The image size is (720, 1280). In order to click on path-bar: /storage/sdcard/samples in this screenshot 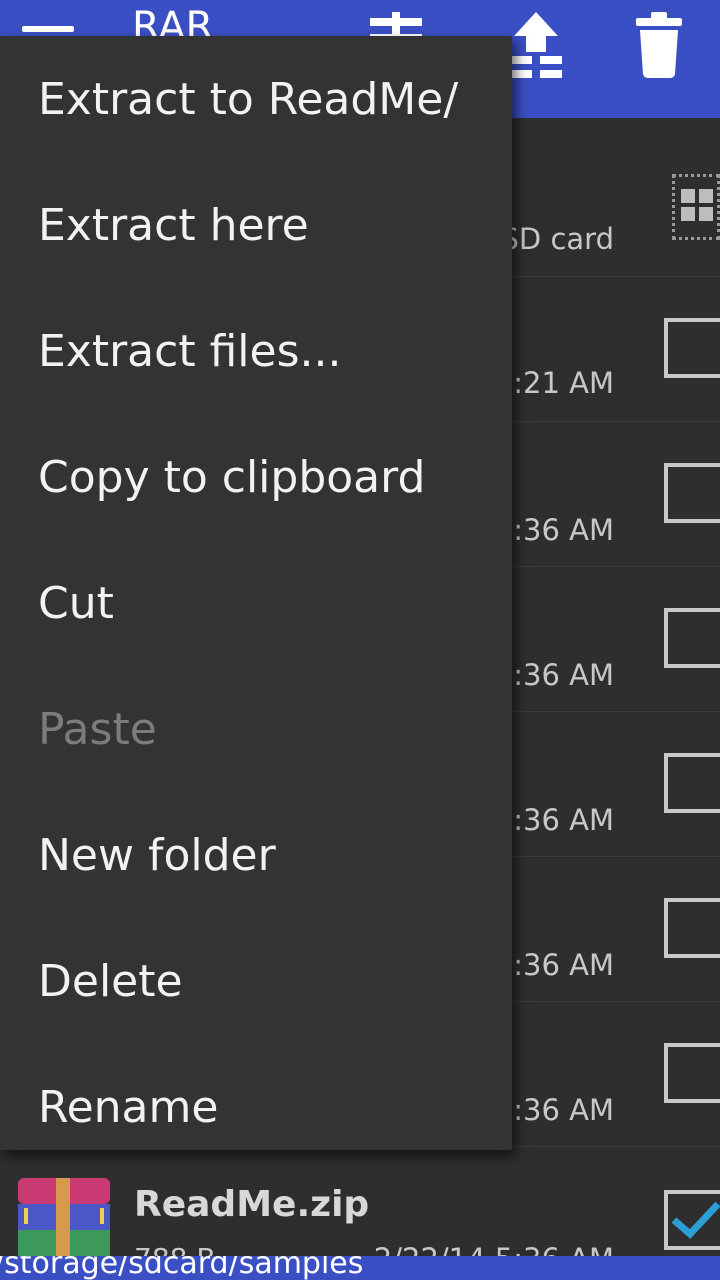, I will do `click(360, 1268)`.